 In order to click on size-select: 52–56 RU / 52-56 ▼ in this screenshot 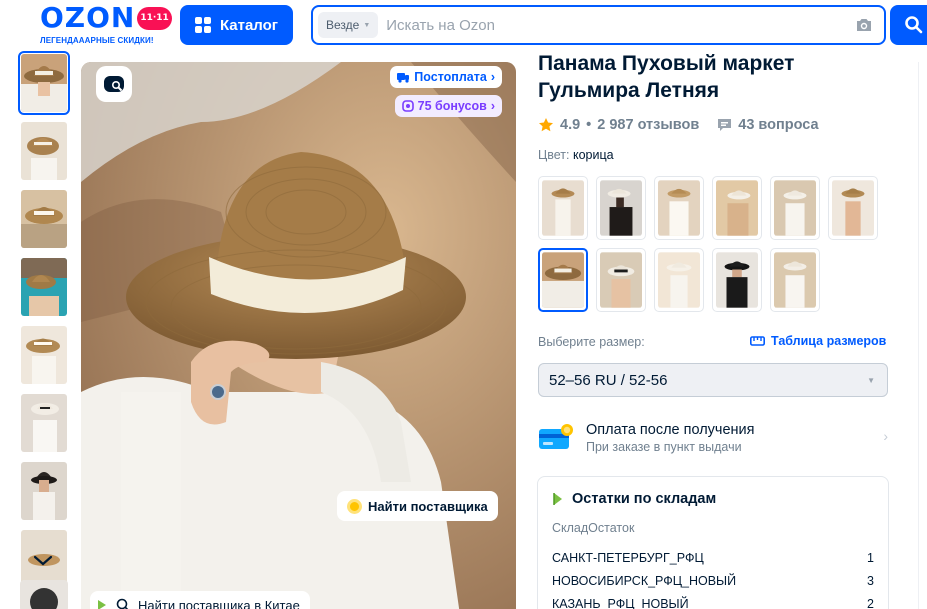, I will do `click(713, 380)`.